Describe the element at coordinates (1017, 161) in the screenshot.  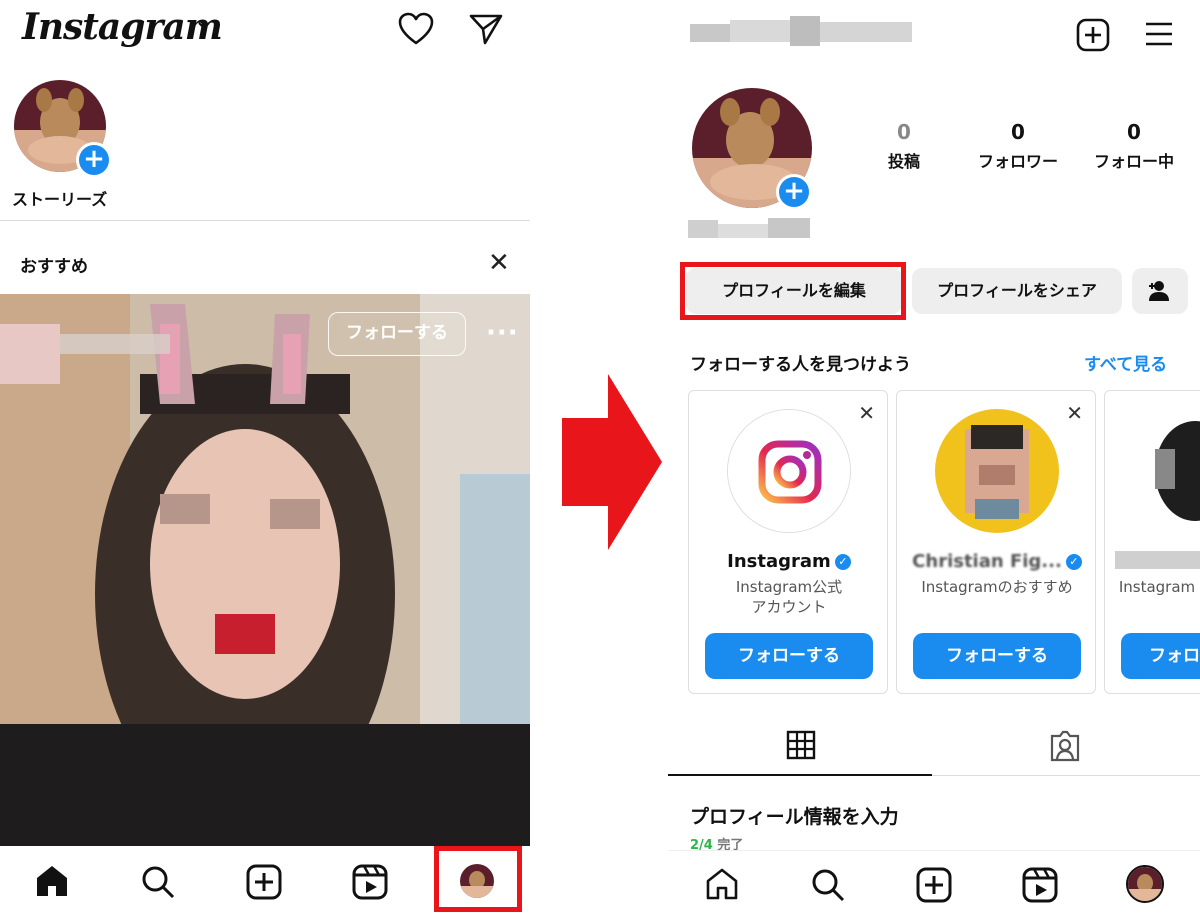
I see `stat-label: フォロワー` at that location.